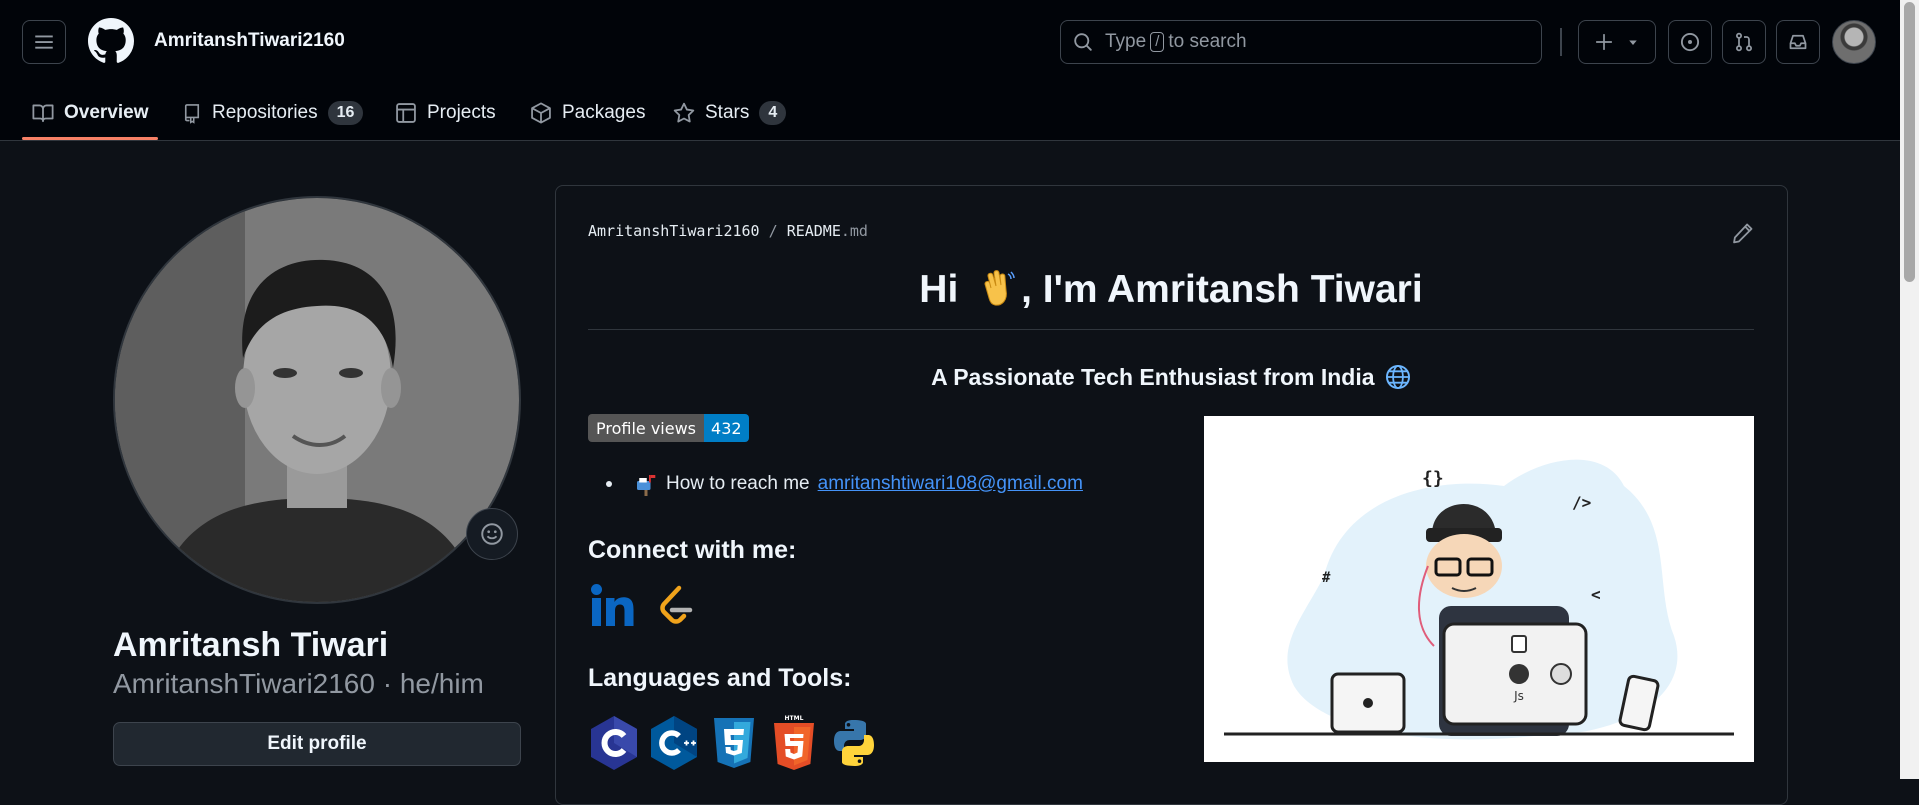  I want to click on tab-projects: Projects, so click(445, 113).